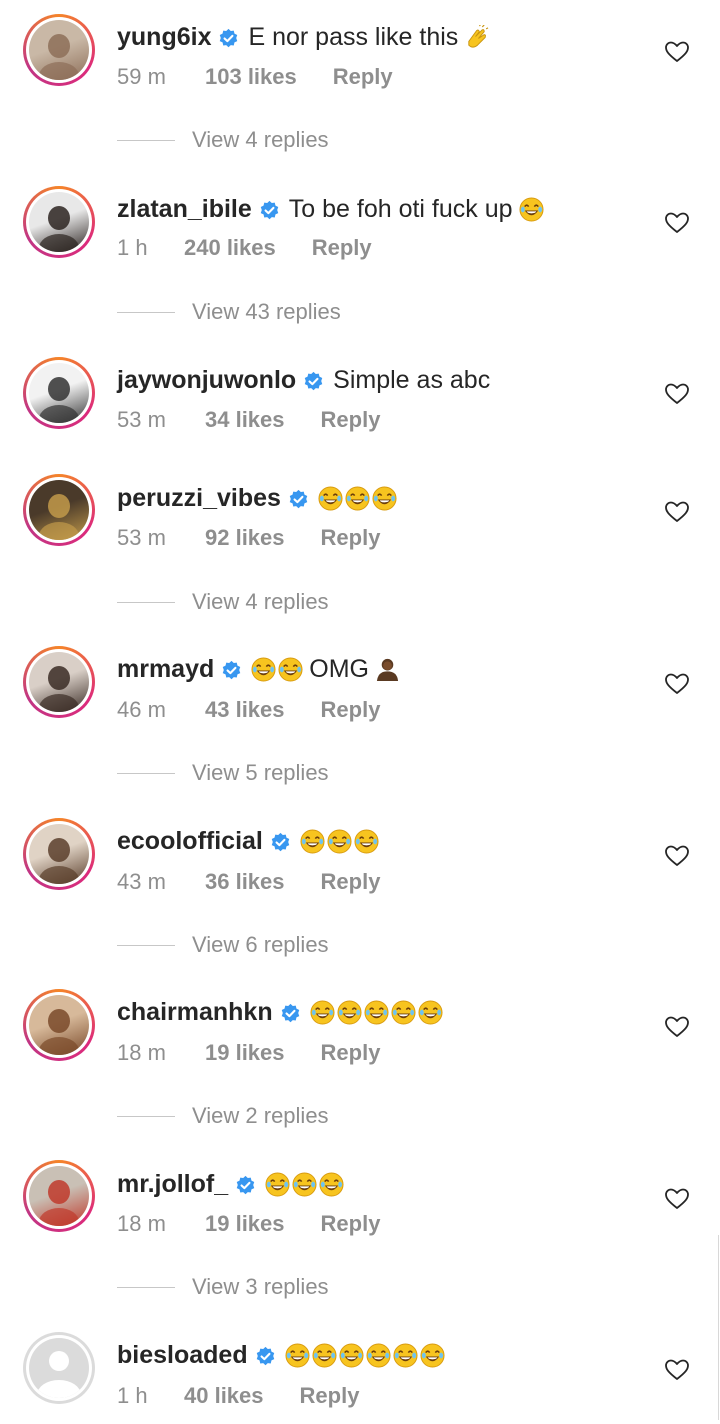 The image size is (720, 1424). Describe the element at coordinates (190, 841) in the screenshot. I see `username-link: ecoolofficial` at that location.